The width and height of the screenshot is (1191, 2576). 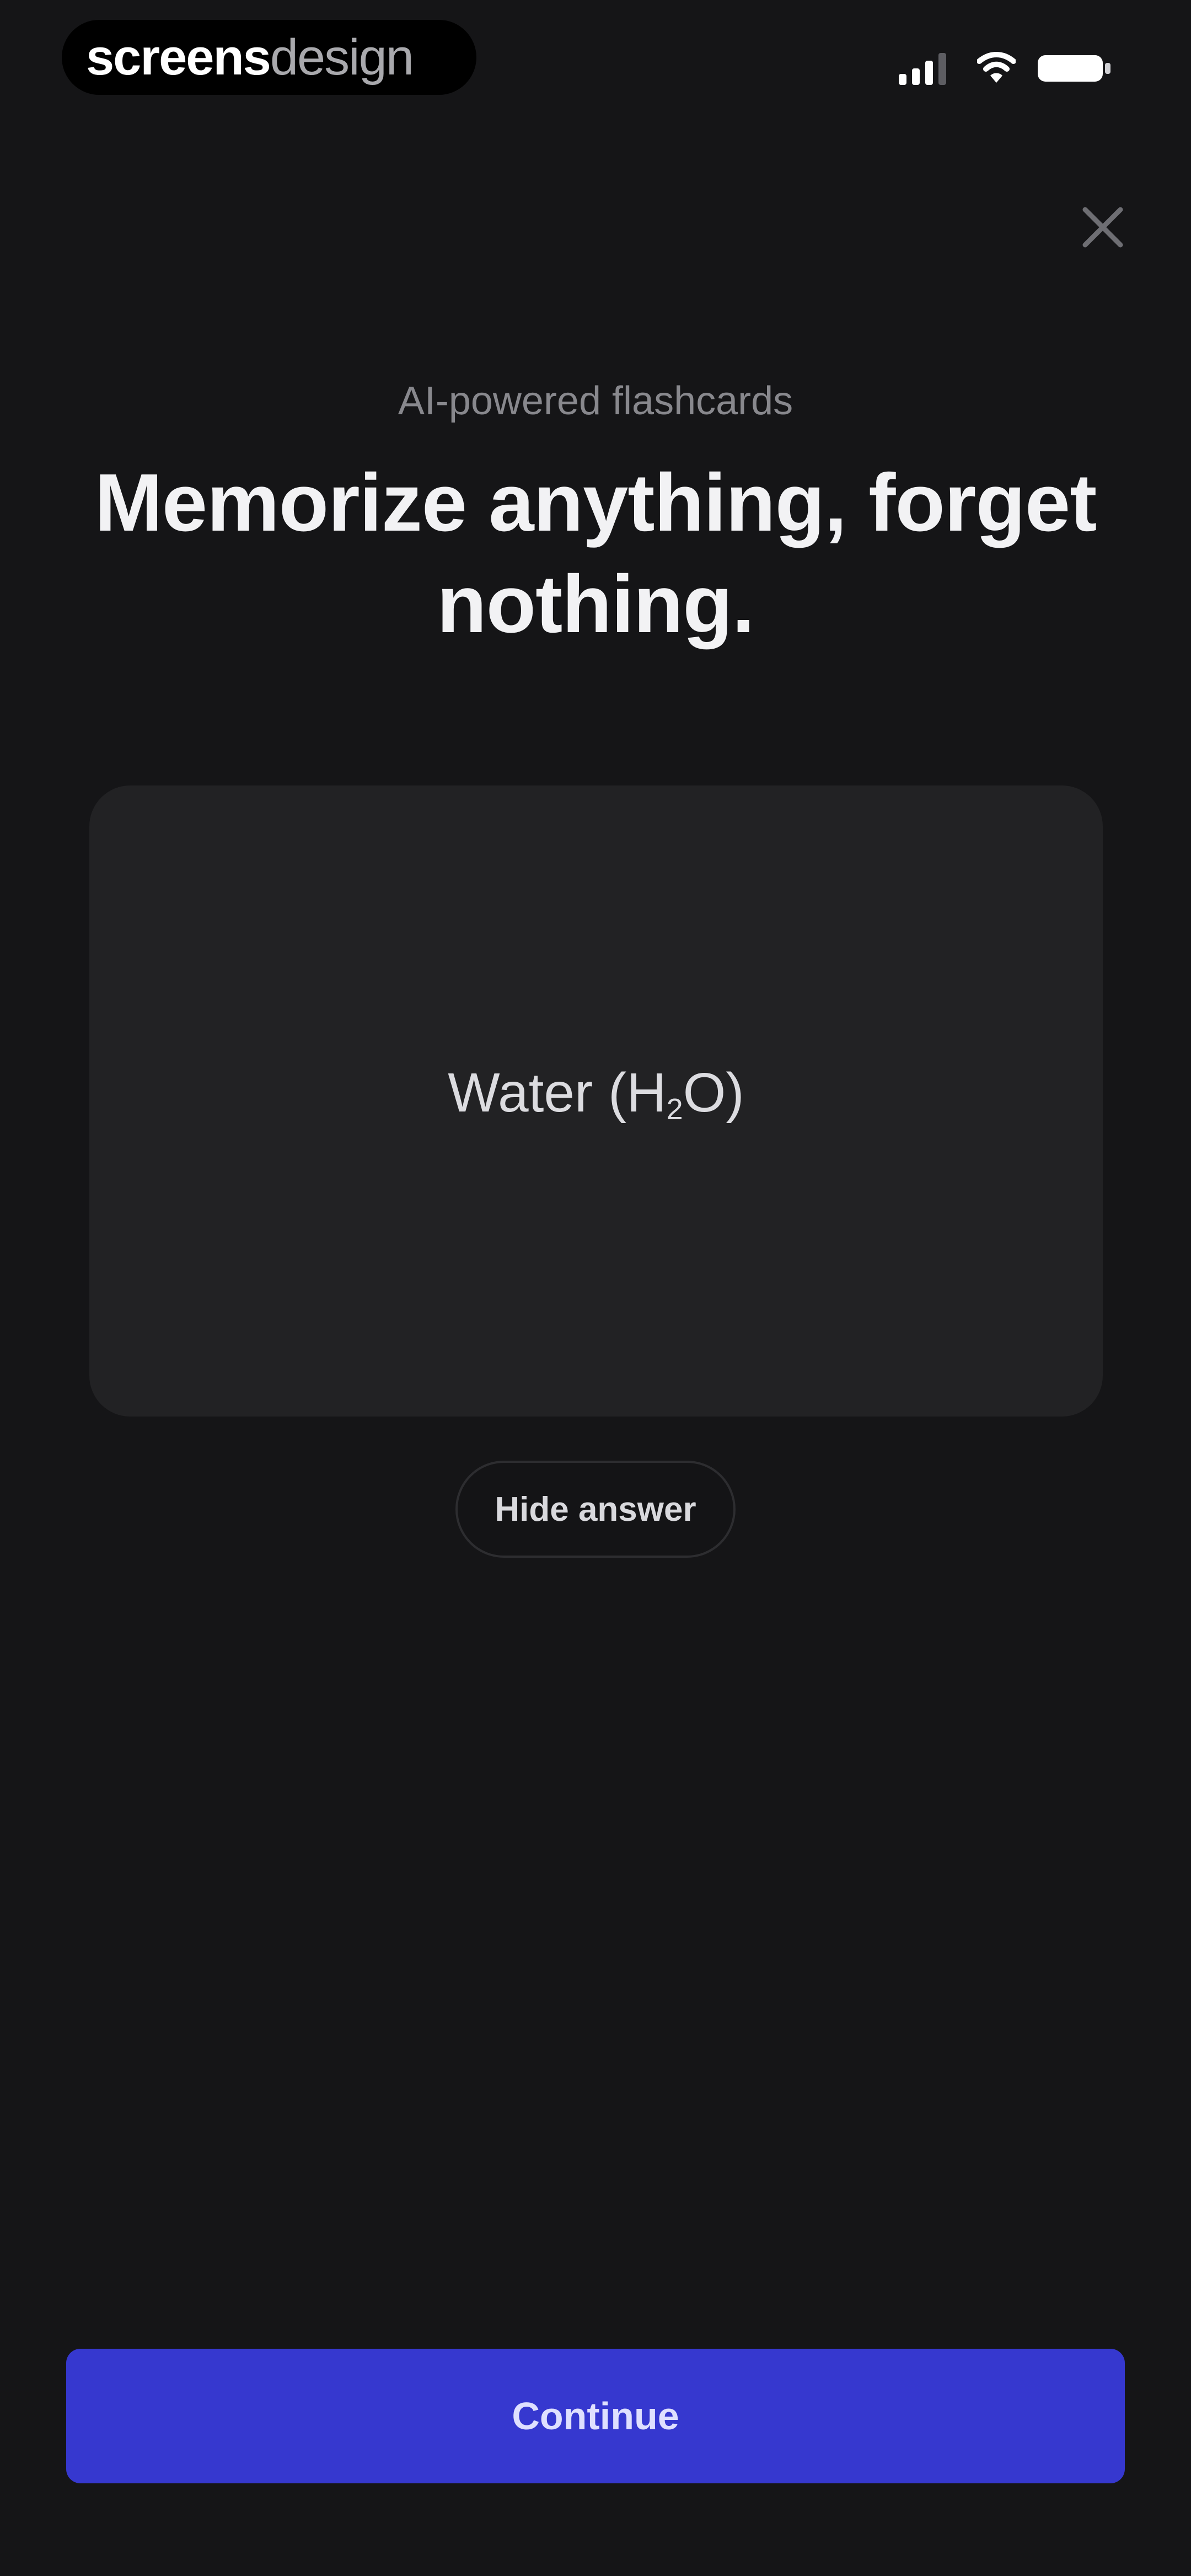 I want to click on battery-icon, so click(x=1074, y=68).